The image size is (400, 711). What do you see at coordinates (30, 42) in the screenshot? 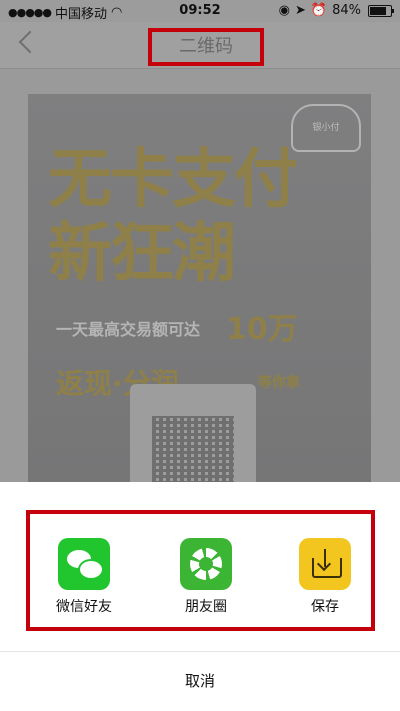
I see `back-chevron-icon` at bounding box center [30, 42].